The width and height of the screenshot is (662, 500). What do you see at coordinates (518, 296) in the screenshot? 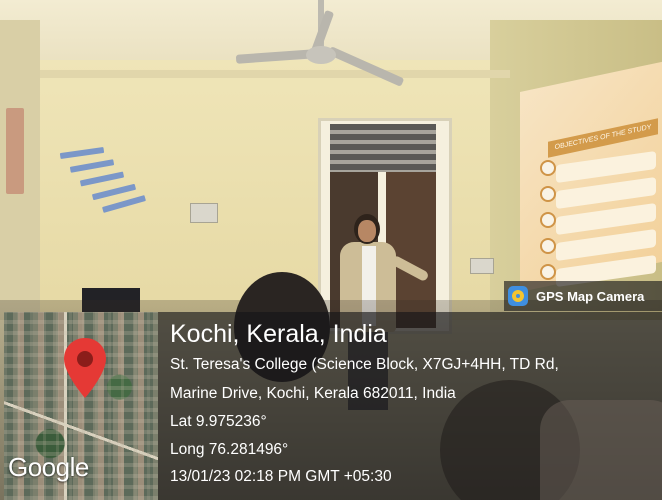
I see `gps-map-camera-icon` at bounding box center [518, 296].